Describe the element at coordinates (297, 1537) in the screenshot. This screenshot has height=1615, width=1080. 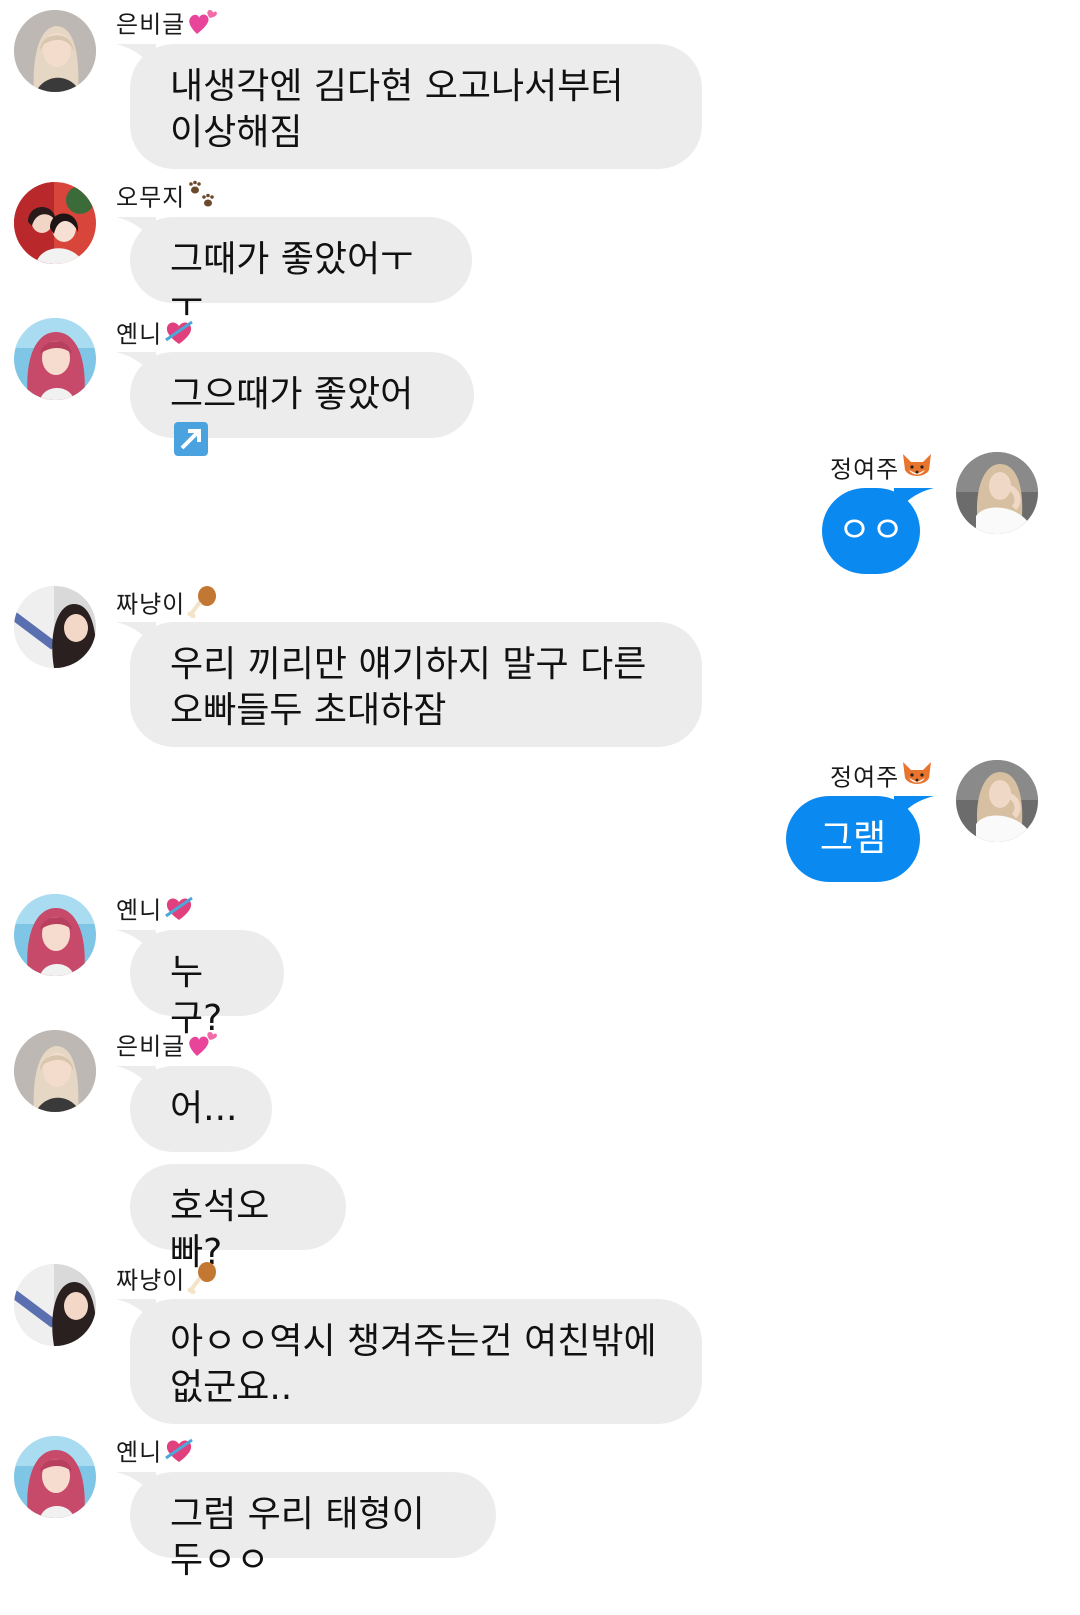
I see `message-line: 그럼 우리 태형이두ㅇㅇ` at that location.